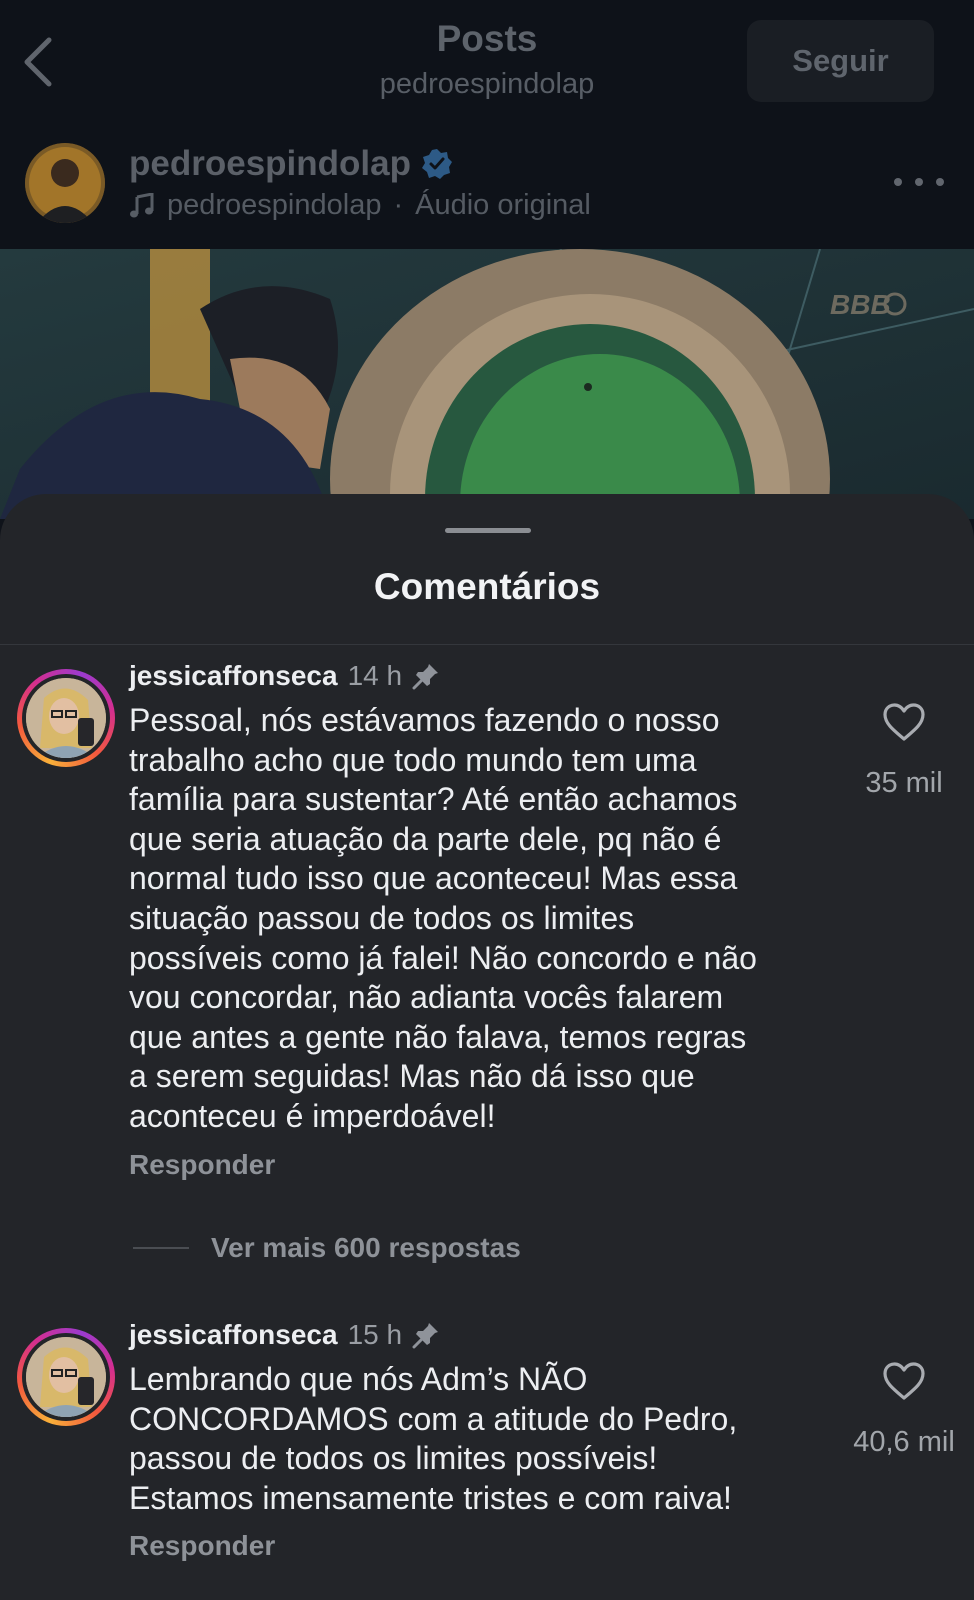 Image resolution: width=974 pixels, height=1600 pixels. What do you see at coordinates (375, 1334) in the screenshot?
I see `comment-time: 15 h` at bounding box center [375, 1334].